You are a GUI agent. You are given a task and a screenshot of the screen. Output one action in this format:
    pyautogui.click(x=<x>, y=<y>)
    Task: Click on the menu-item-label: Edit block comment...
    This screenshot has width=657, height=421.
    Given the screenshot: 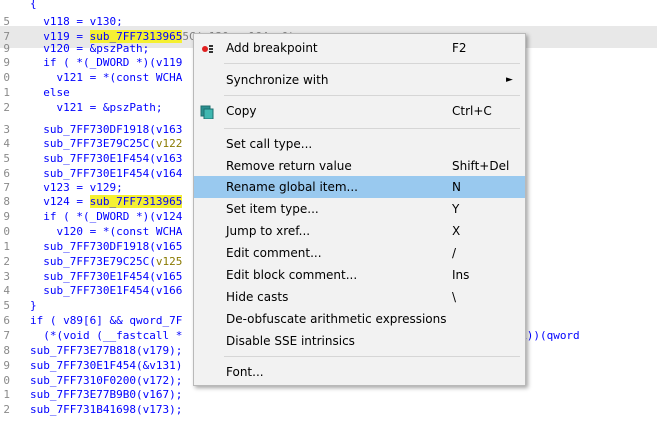 What is the action you would take?
    pyautogui.click(x=292, y=275)
    